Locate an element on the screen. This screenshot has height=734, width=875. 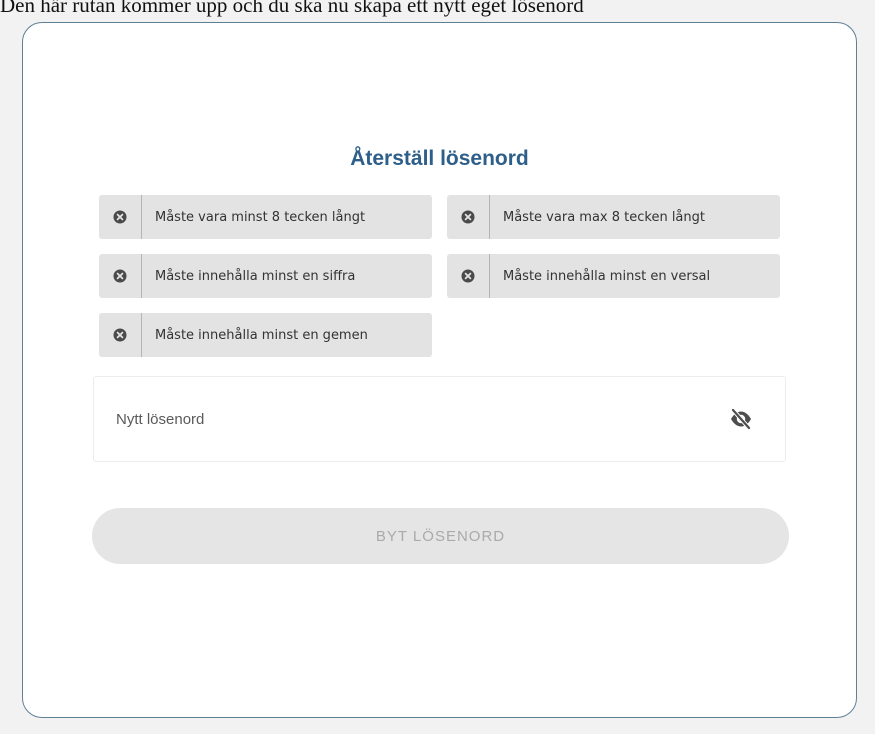
requirement-lowercase: Måste innehålla minst en gemen is located at coordinates (265, 335).